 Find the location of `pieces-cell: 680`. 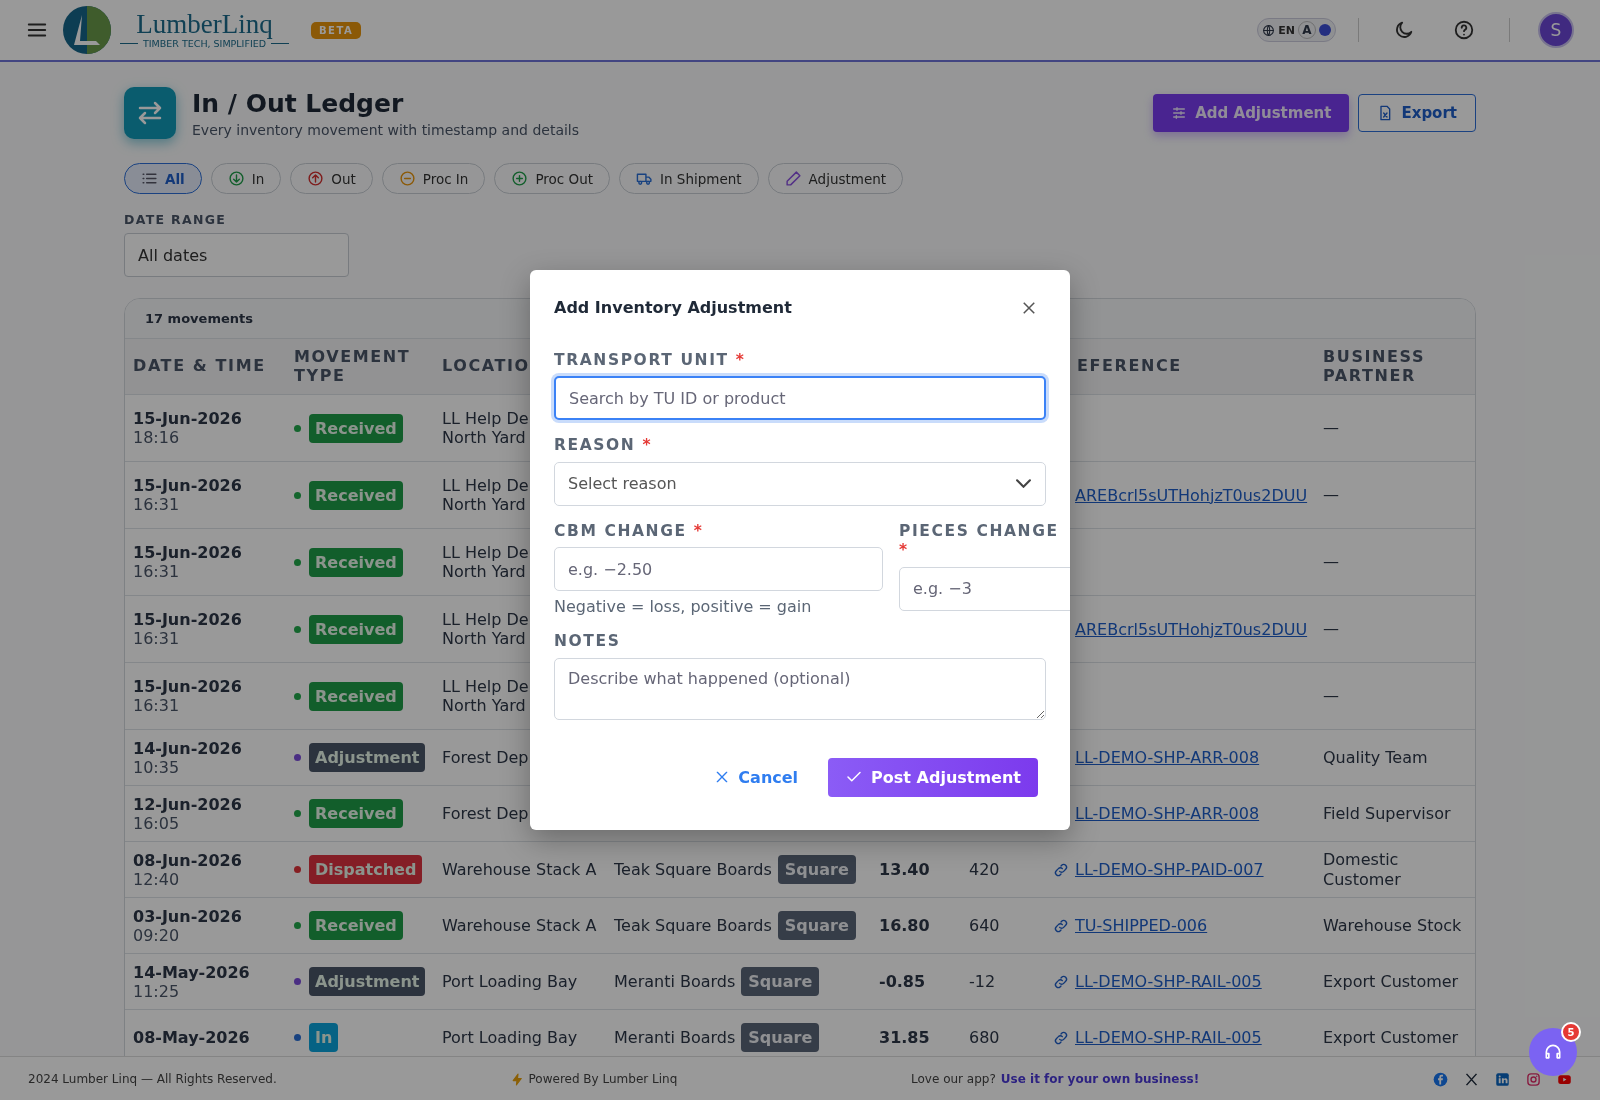

pieces-cell: 680 is located at coordinates (984, 1037).